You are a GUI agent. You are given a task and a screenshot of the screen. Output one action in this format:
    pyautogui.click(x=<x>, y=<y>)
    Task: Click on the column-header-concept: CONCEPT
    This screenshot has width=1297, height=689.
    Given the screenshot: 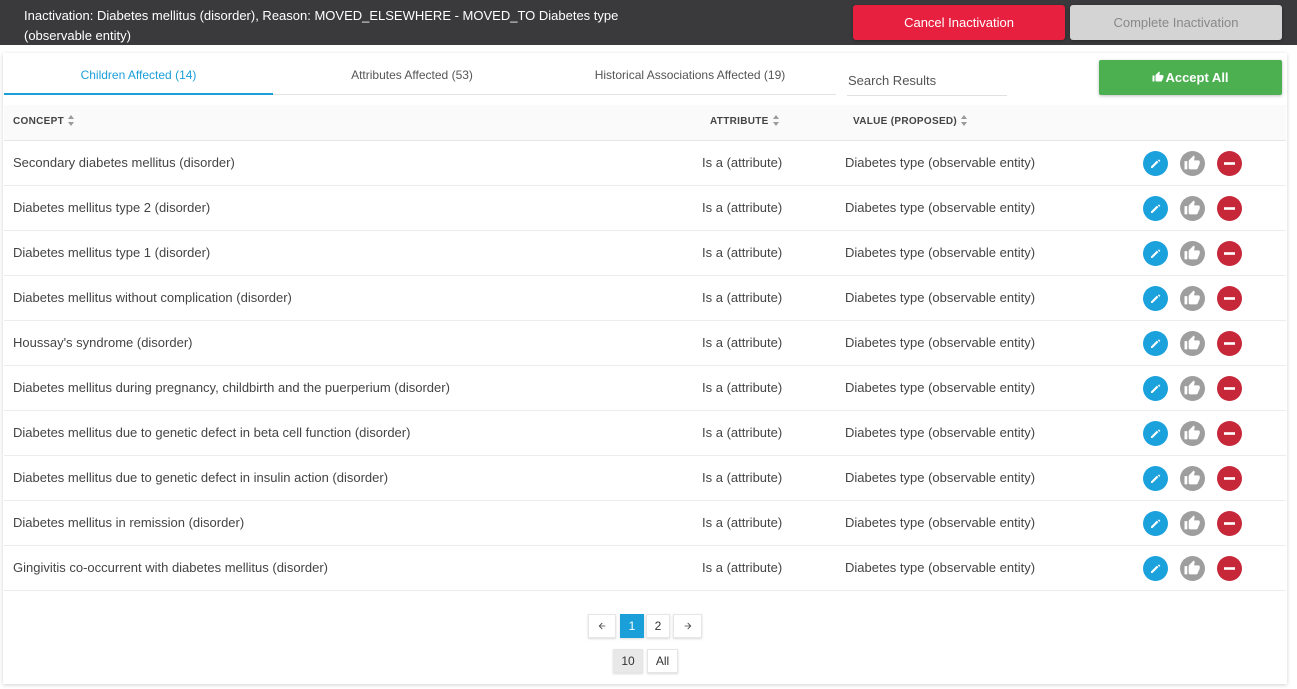 What is the action you would take?
    pyautogui.click(x=44, y=123)
    